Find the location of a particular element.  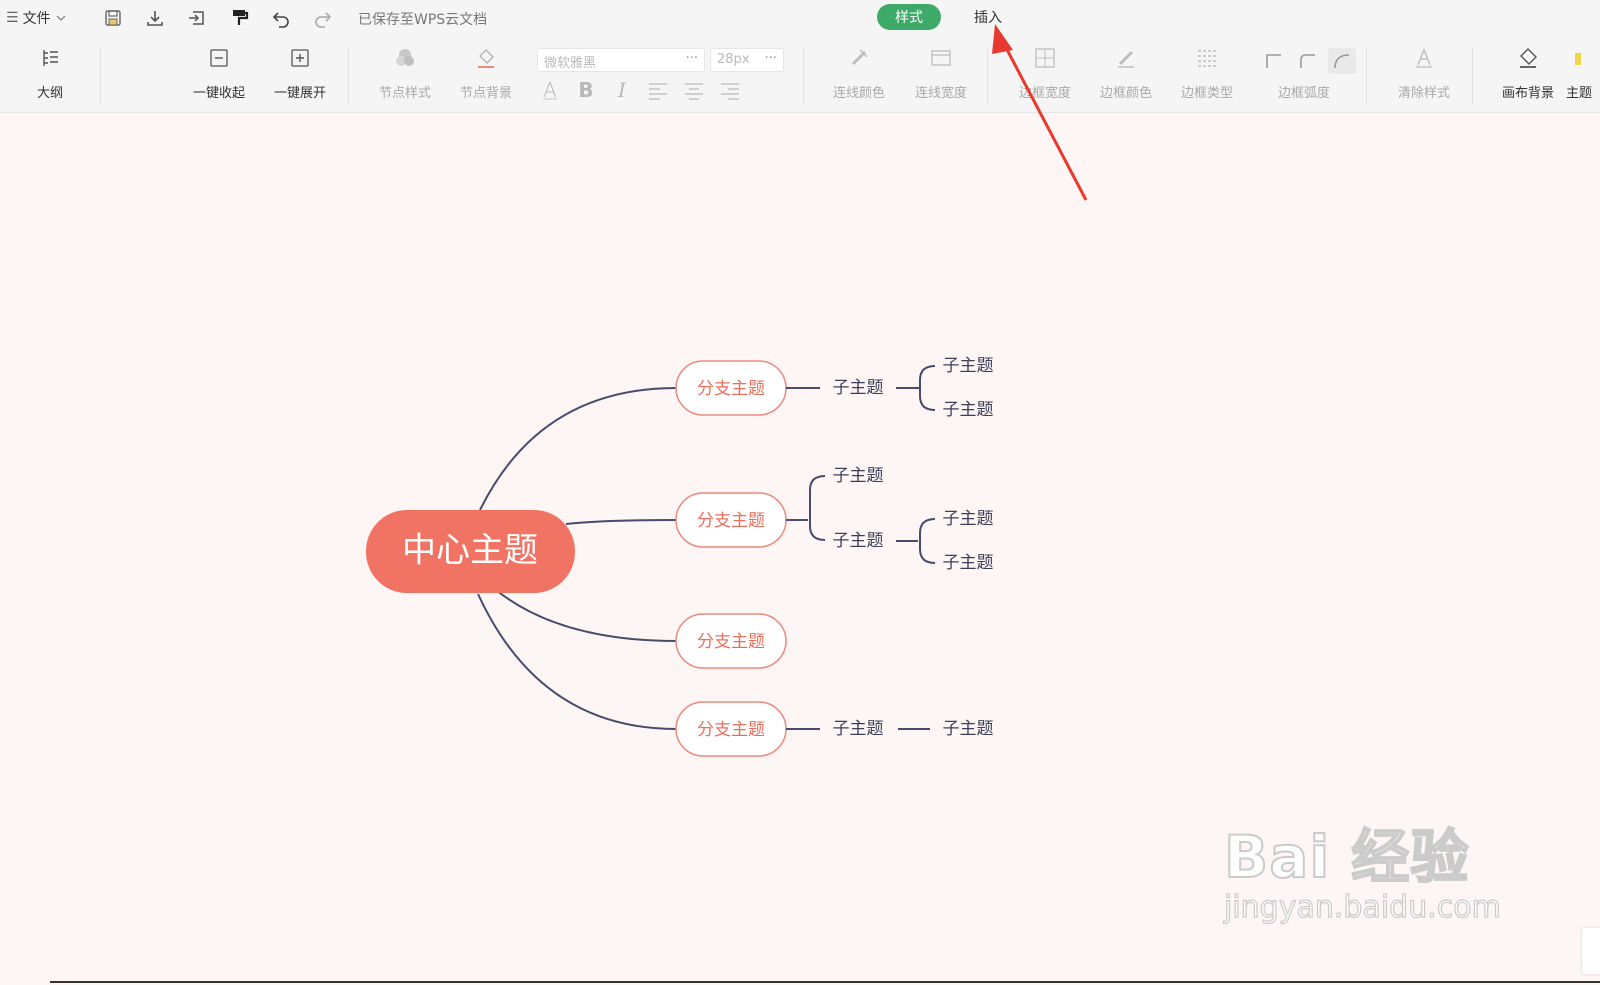

export-icon is located at coordinates (197, 18).